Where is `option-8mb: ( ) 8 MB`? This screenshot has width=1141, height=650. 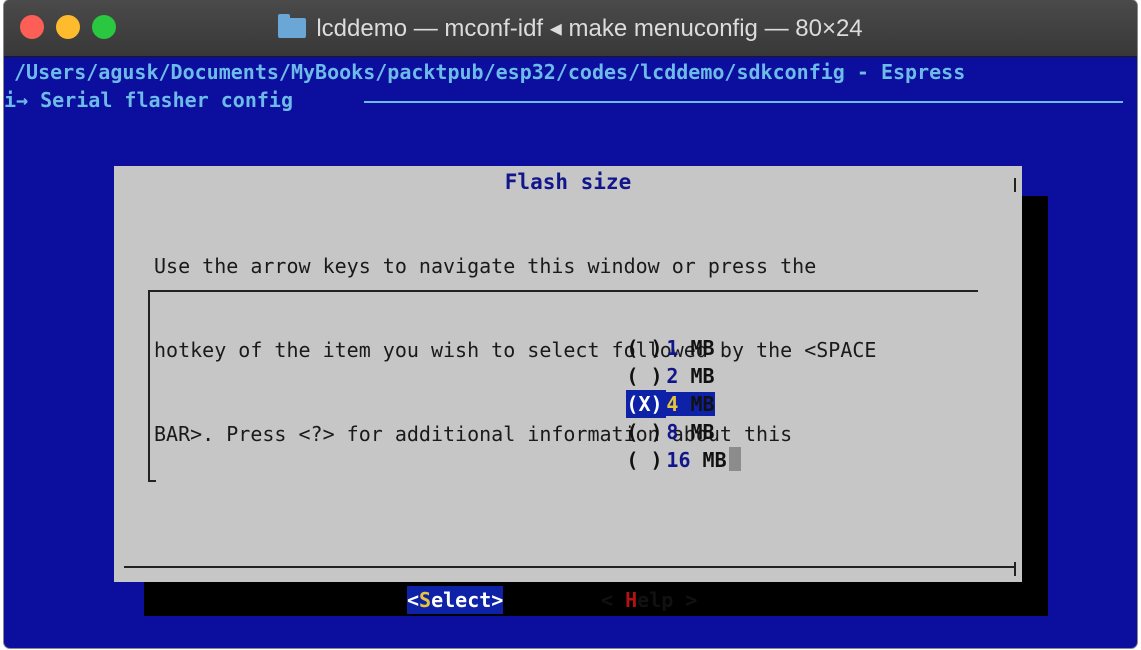
option-8mb: ( ) 8 MB is located at coordinates (623, 417).